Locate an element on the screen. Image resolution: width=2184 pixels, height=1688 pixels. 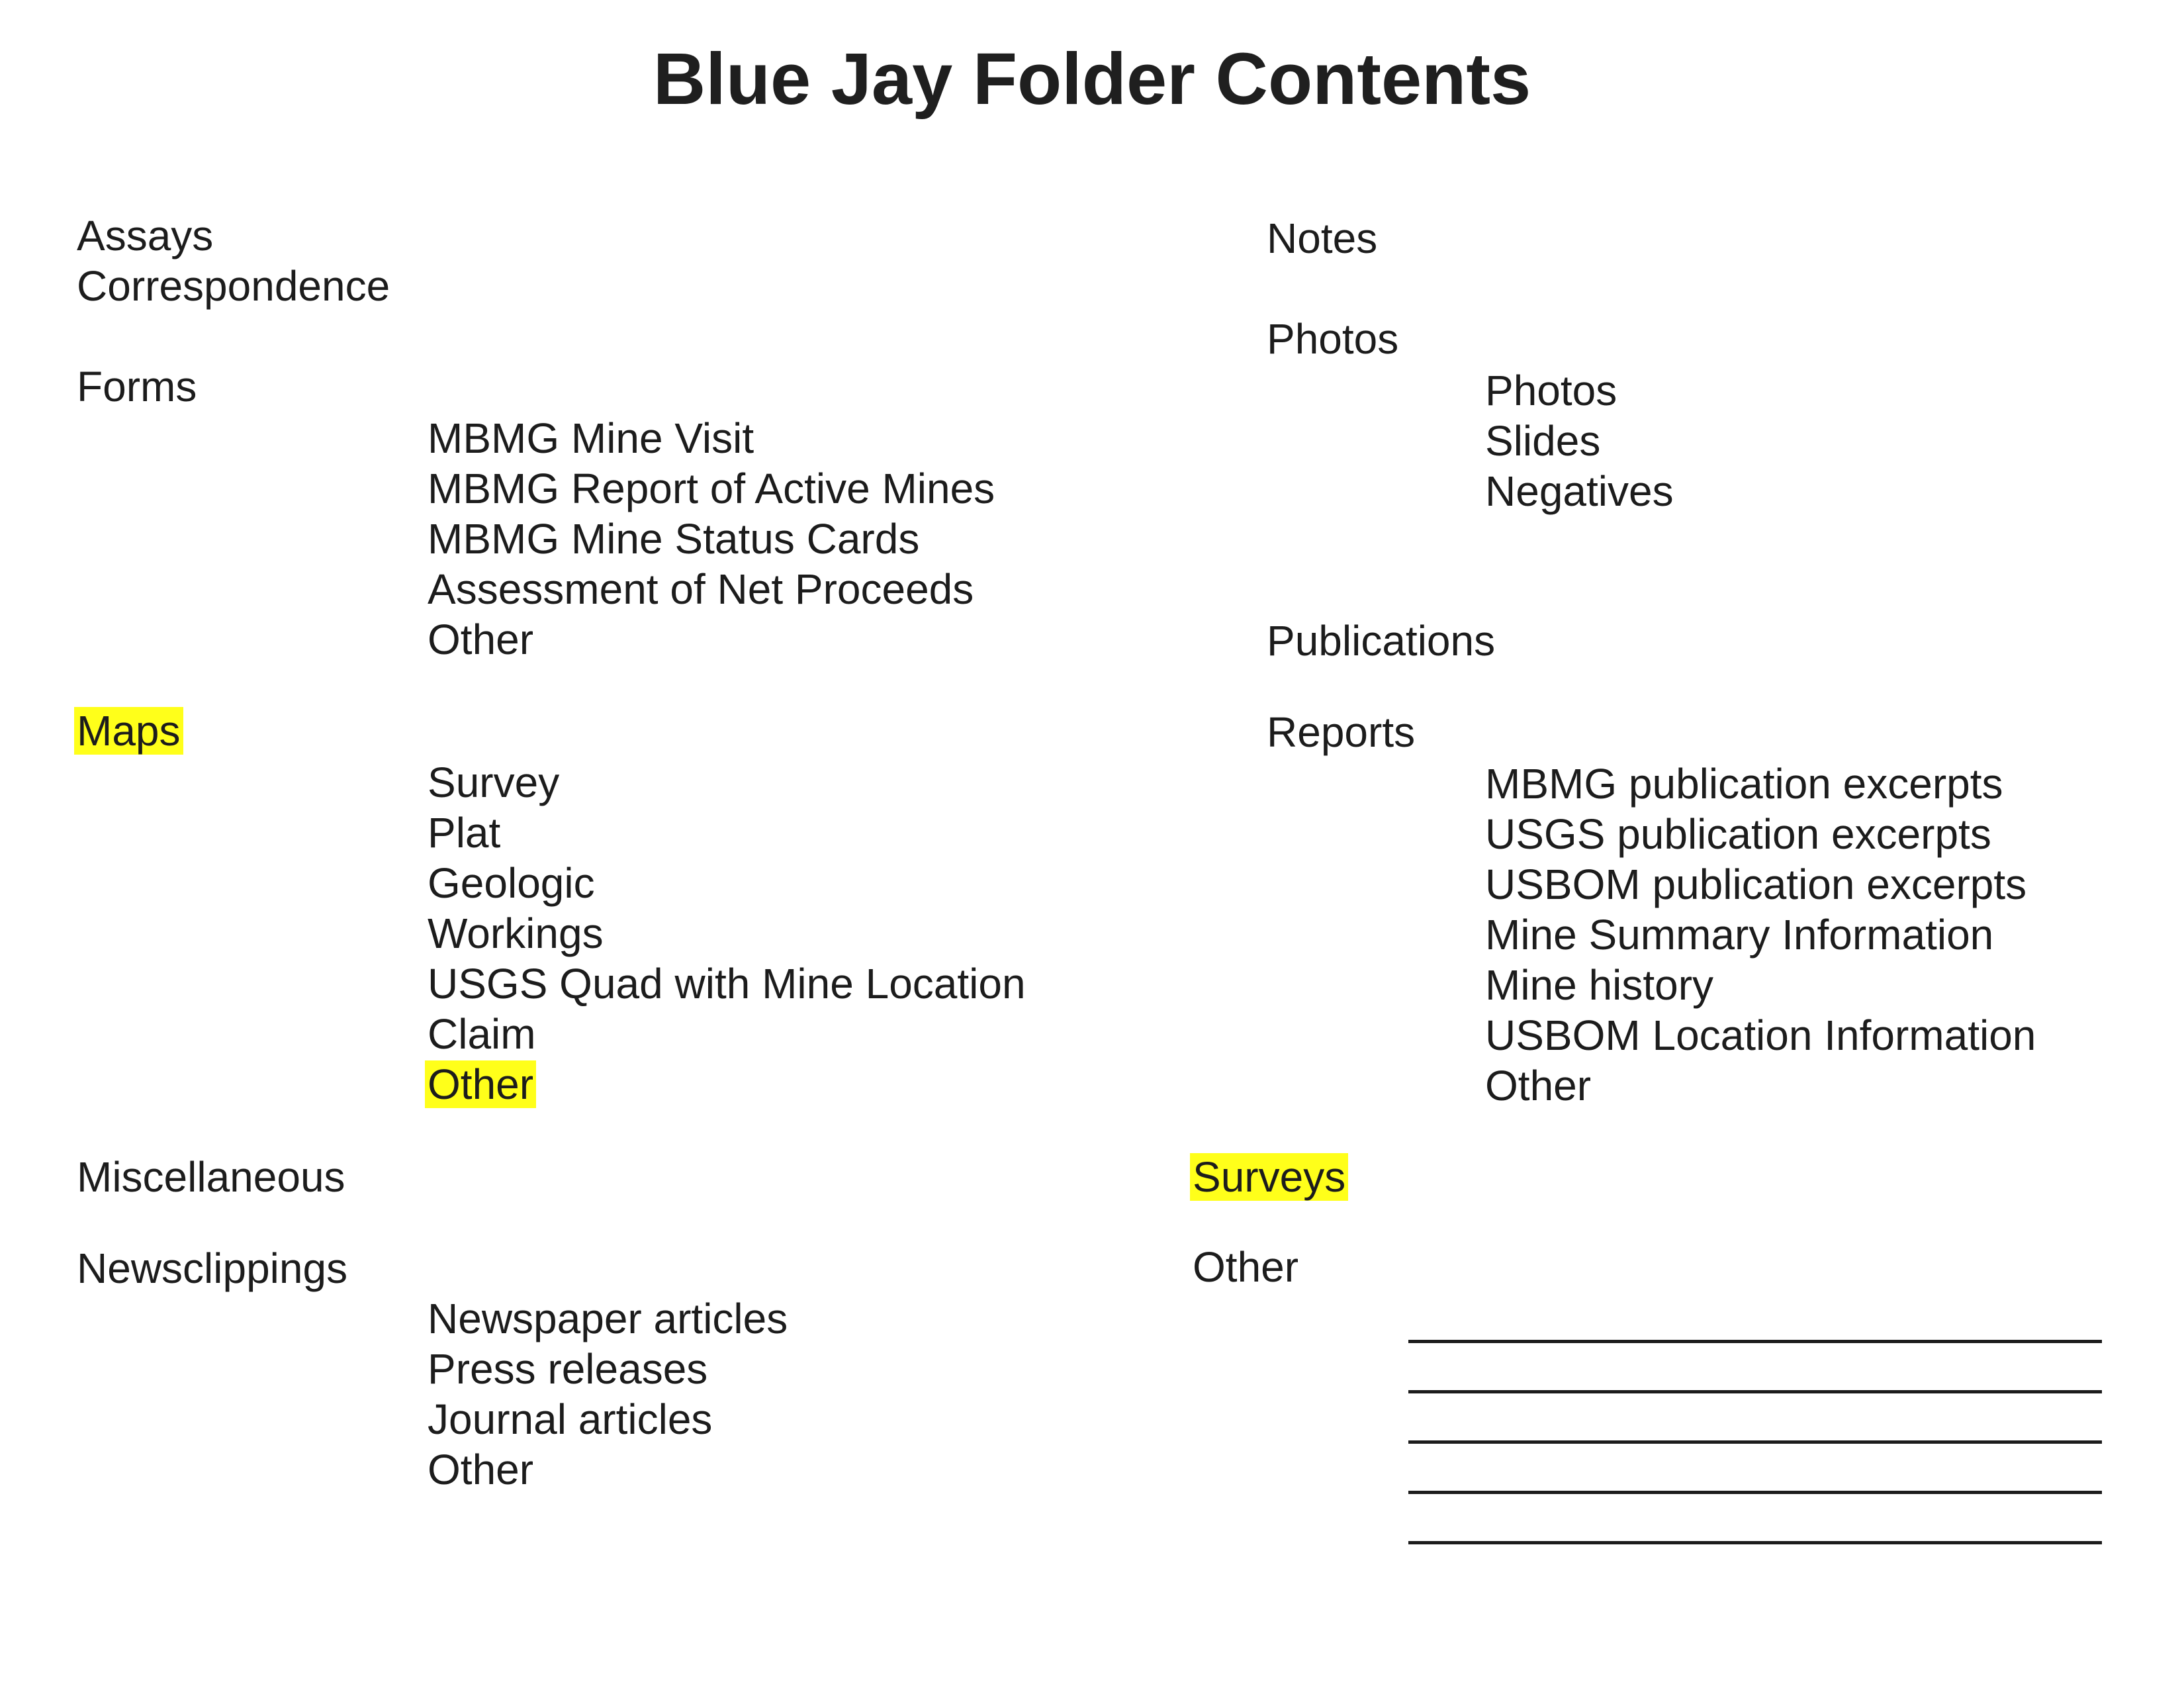
forms-item: MBMG Mine Status Cards is located at coordinates (674, 539).